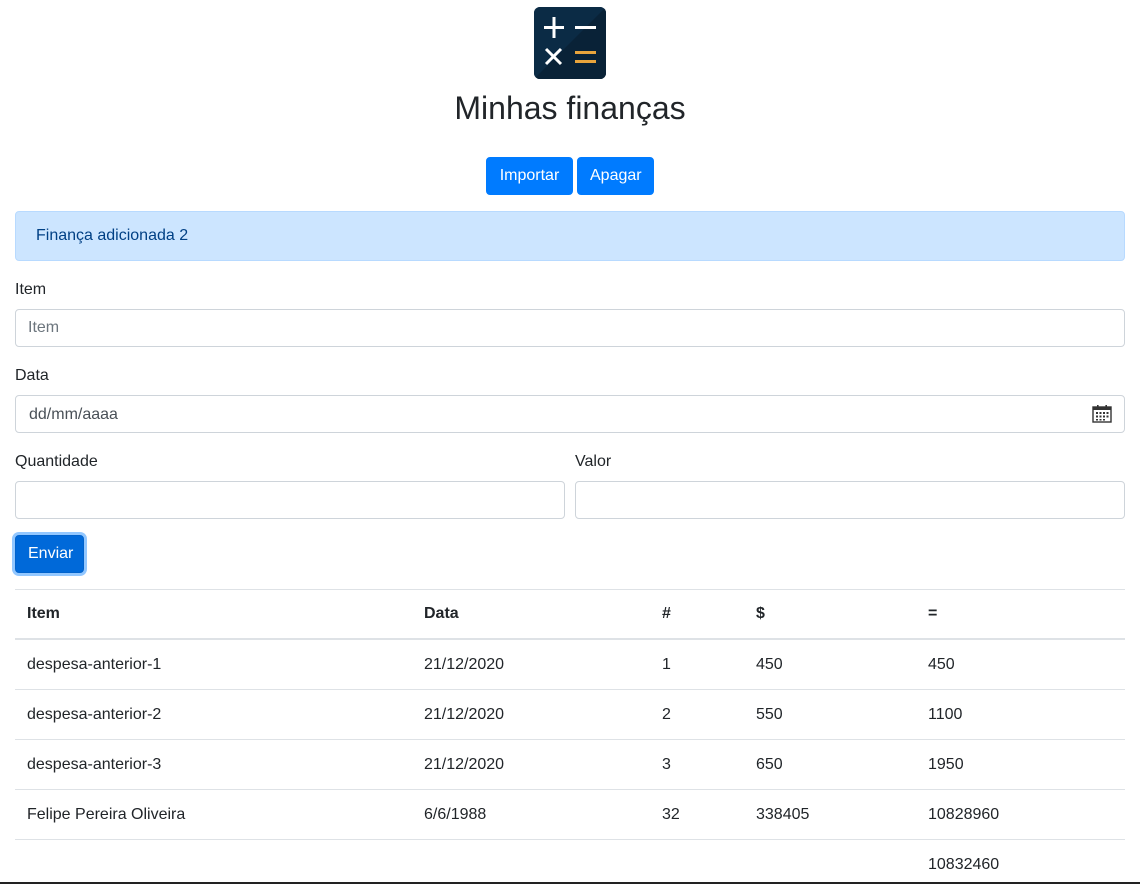 The image size is (1140, 889). What do you see at coordinates (1020, 765) in the screenshot?
I see `cell-total: 1950` at bounding box center [1020, 765].